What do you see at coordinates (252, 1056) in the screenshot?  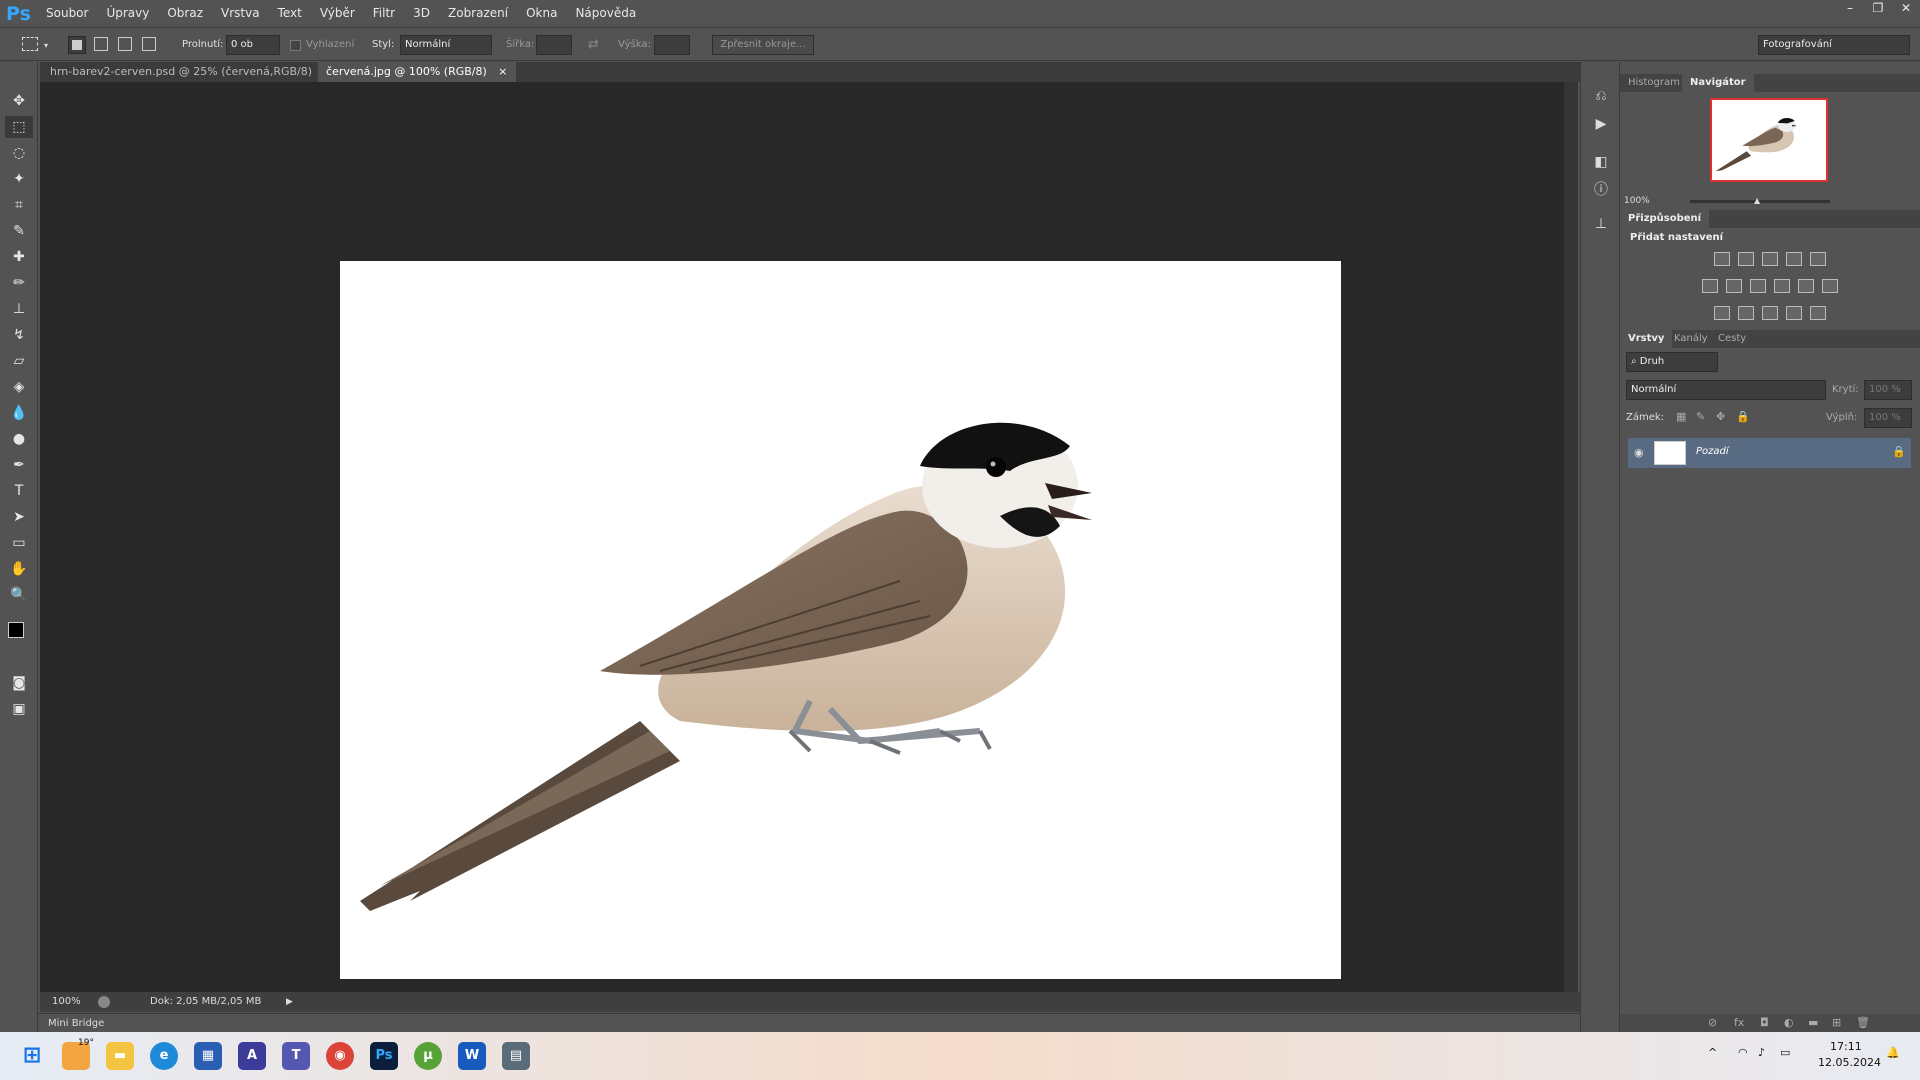 I see `affinity-icon: A` at bounding box center [252, 1056].